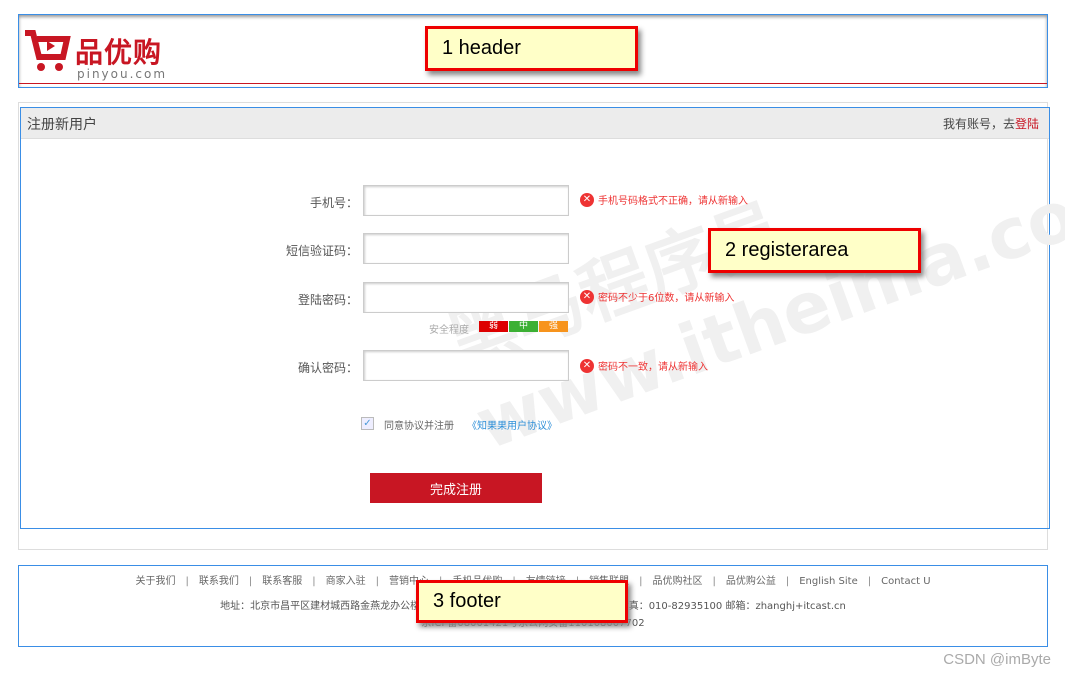 This screenshot has height=678, width=1065. What do you see at coordinates (367, 423) in the screenshot?
I see `agree-checkbox: ✓` at bounding box center [367, 423].